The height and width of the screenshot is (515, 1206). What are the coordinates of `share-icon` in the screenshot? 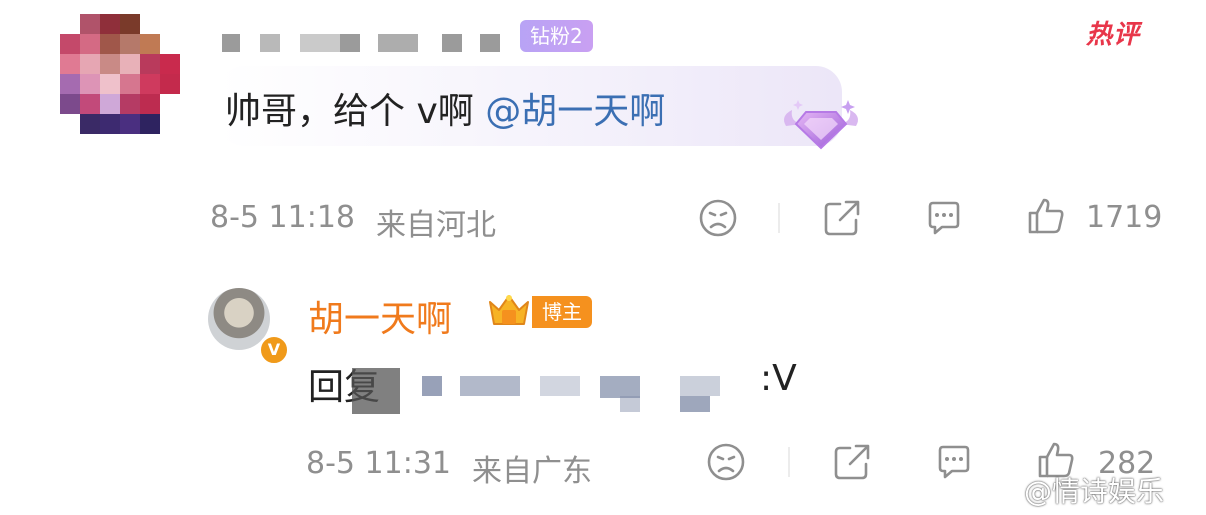 It's located at (842, 218).